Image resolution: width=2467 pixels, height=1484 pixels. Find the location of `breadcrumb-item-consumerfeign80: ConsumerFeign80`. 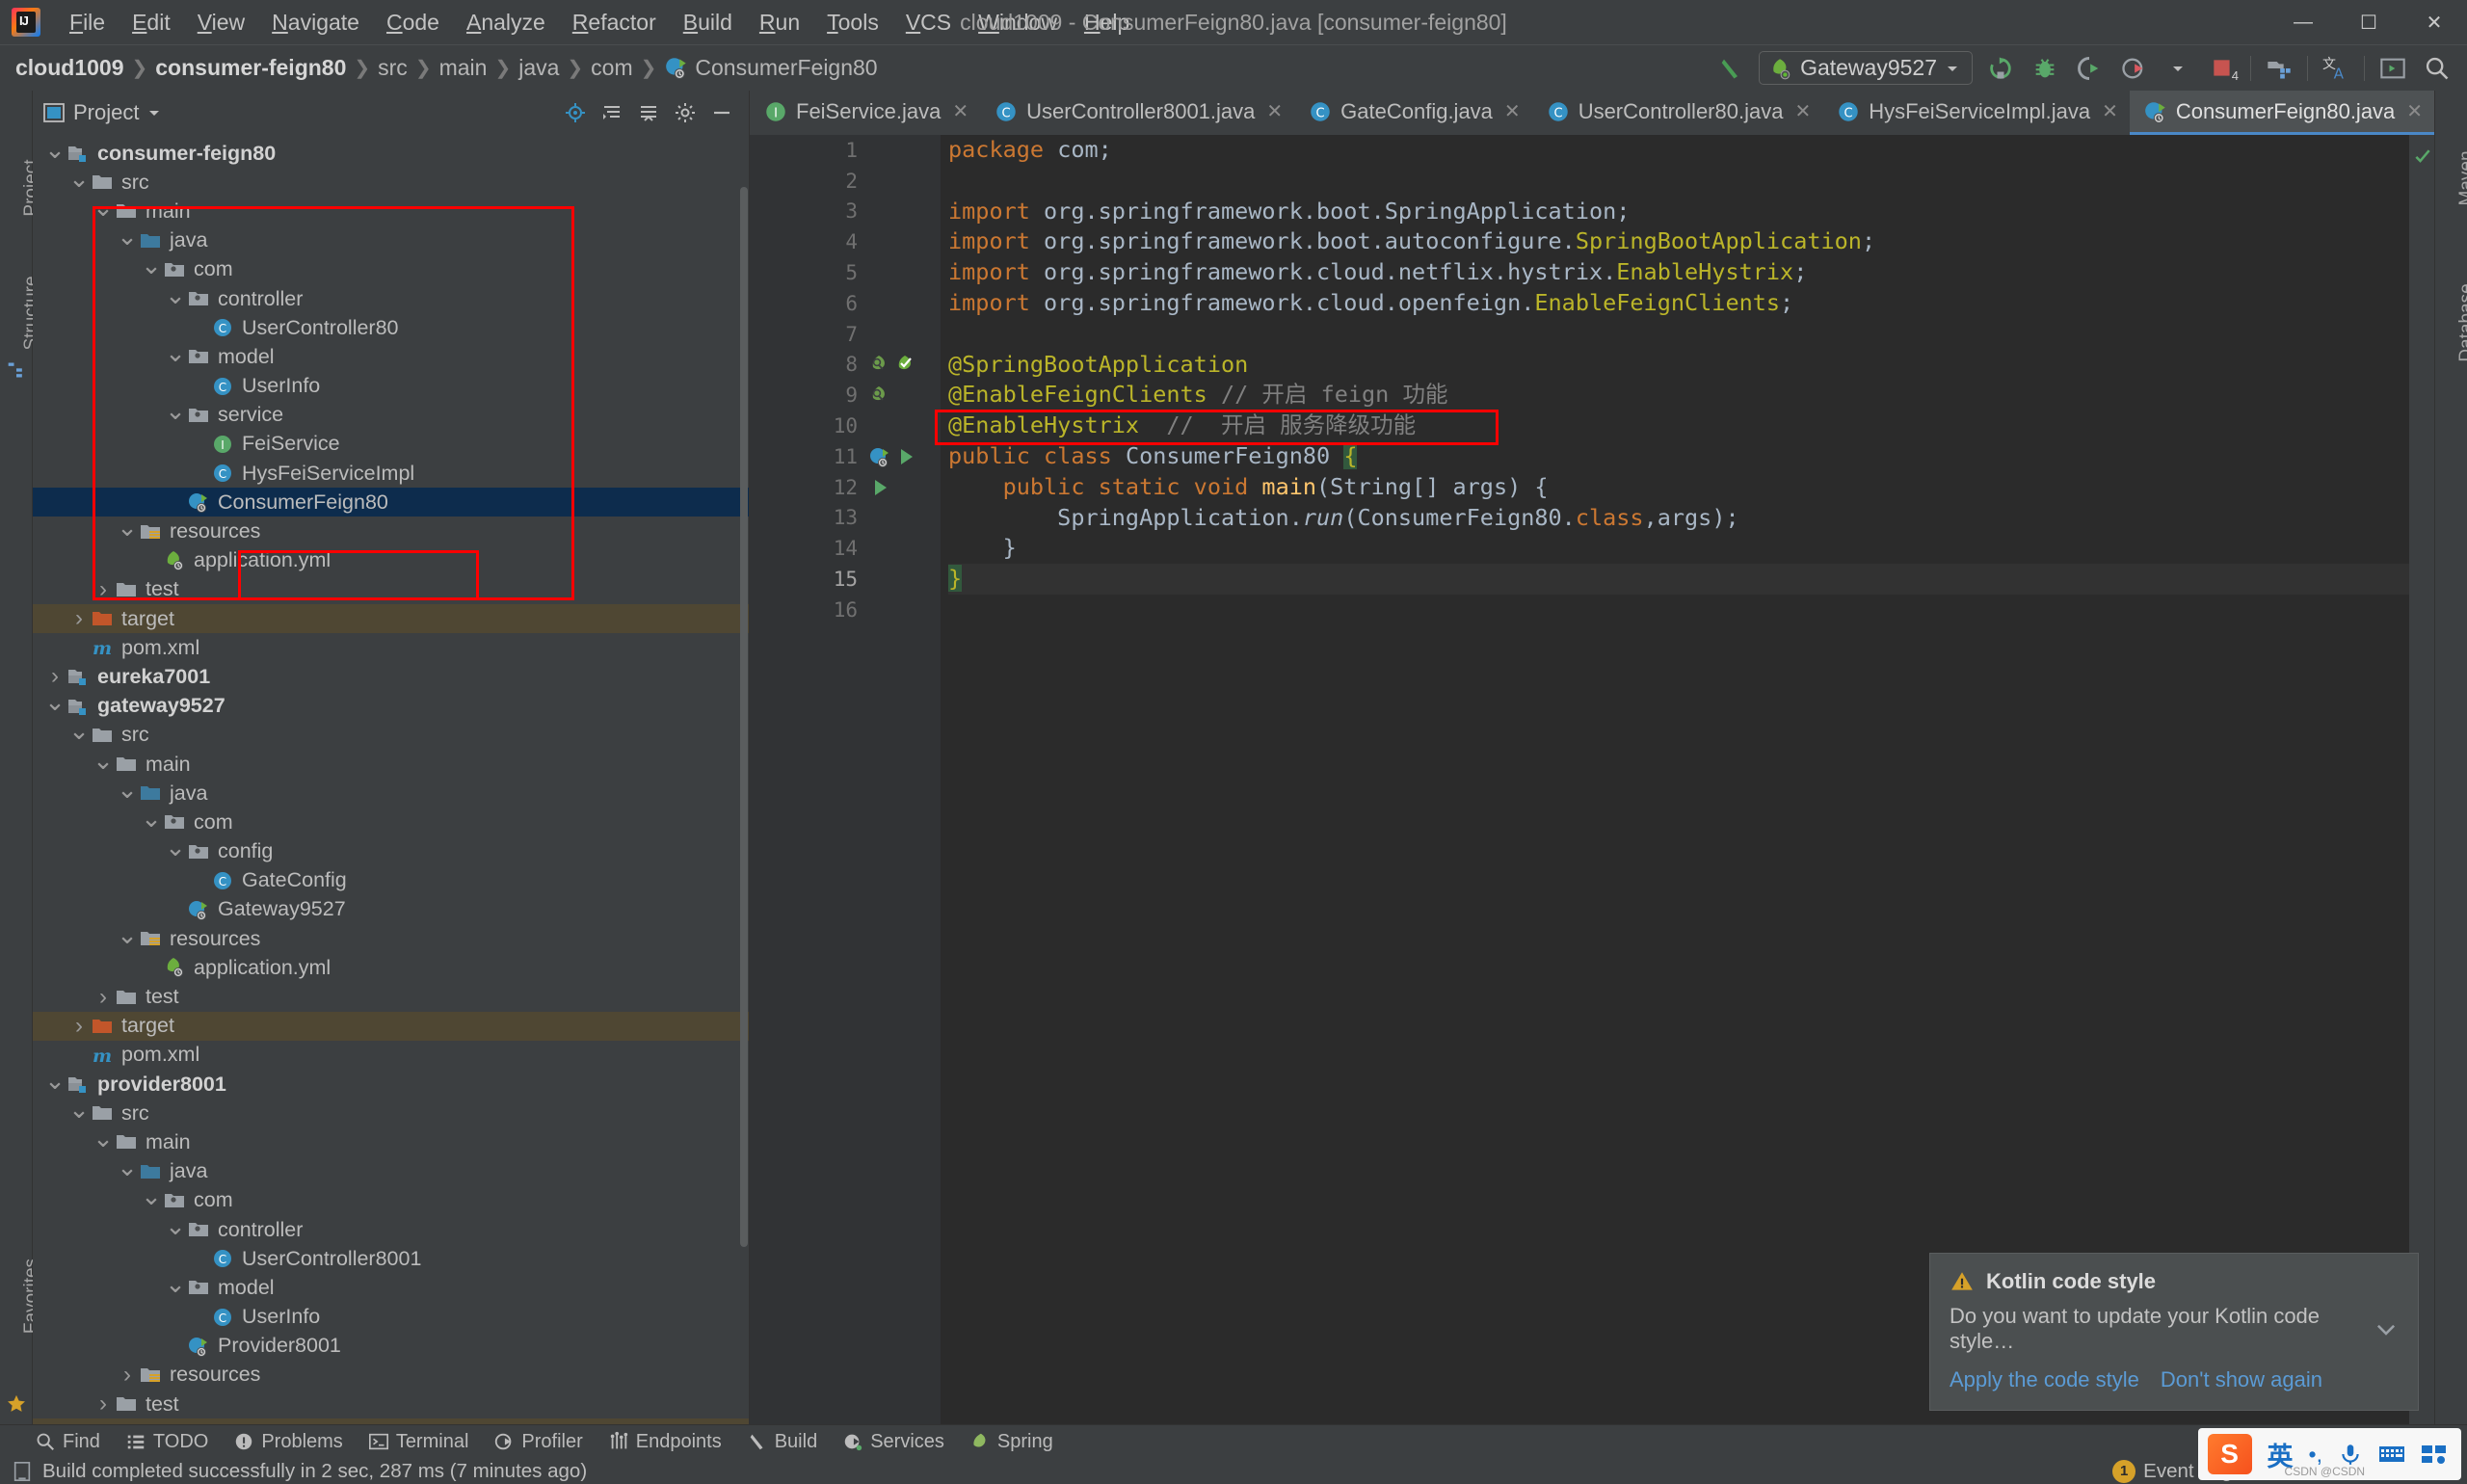

breadcrumb-item-consumerfeign80: ConsumerFeign80 is located at coordinates (770, 68).